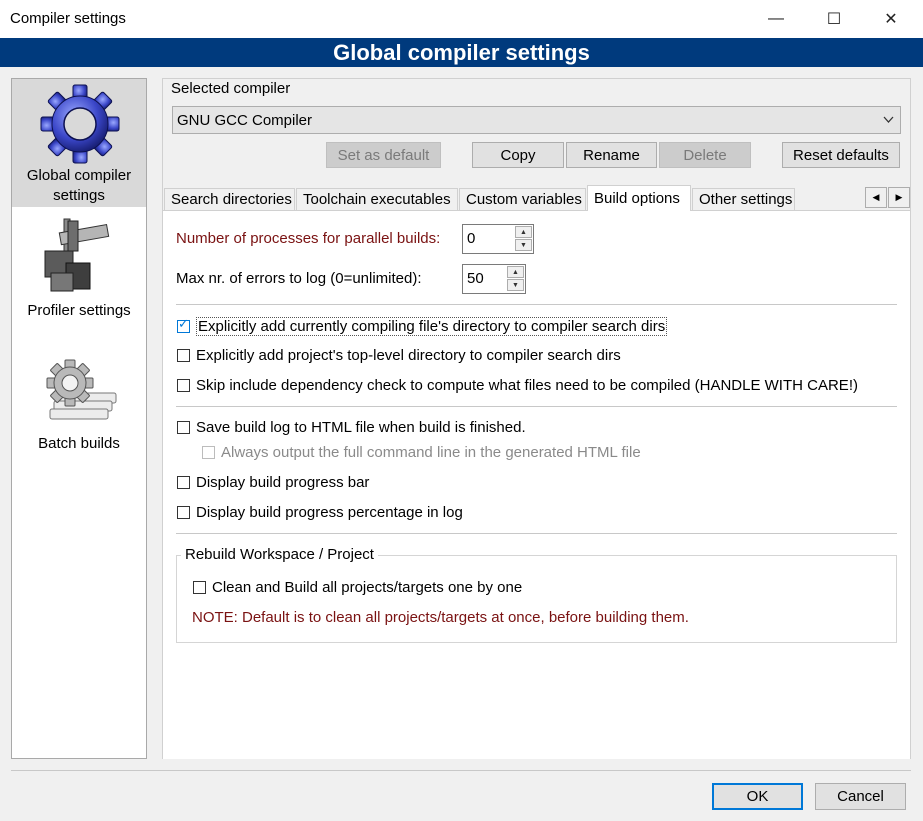  Describe the element at coordinates (183, 427) in the screenshot. I see `save-html-log-checkbox` at that location.